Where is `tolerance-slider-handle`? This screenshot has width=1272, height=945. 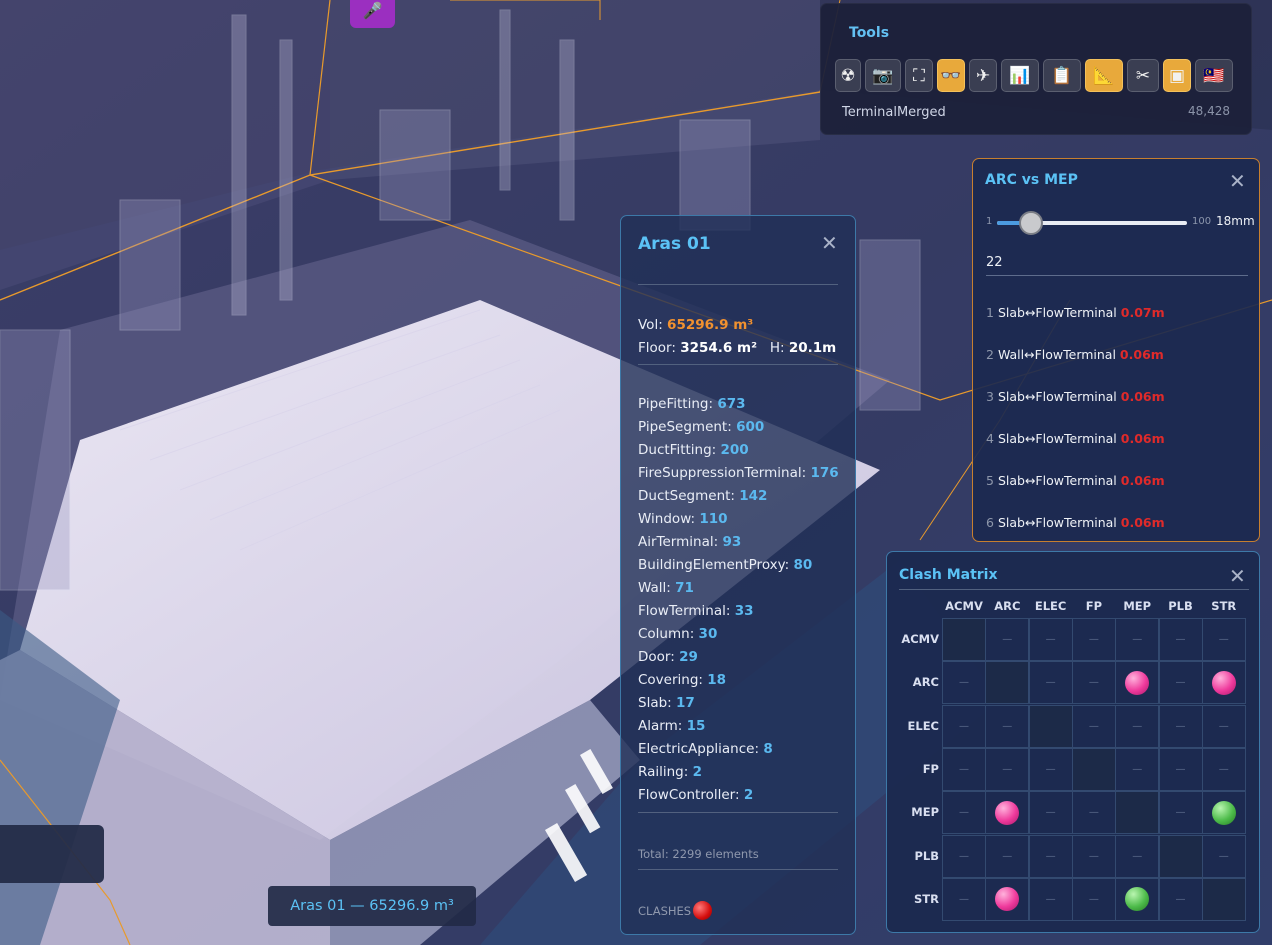 tolerance-slider-handle is located at coordinates (1031, 223).